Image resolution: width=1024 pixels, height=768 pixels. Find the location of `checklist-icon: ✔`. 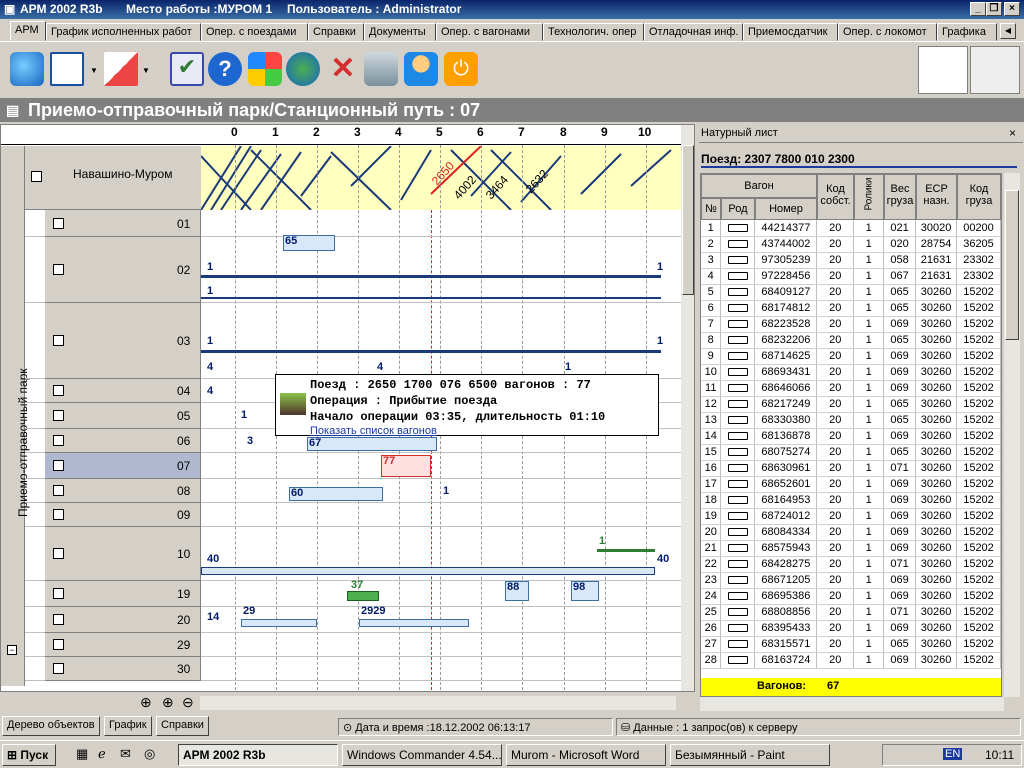

checklist-icon: ✔ is located at coordinates (187, 69).